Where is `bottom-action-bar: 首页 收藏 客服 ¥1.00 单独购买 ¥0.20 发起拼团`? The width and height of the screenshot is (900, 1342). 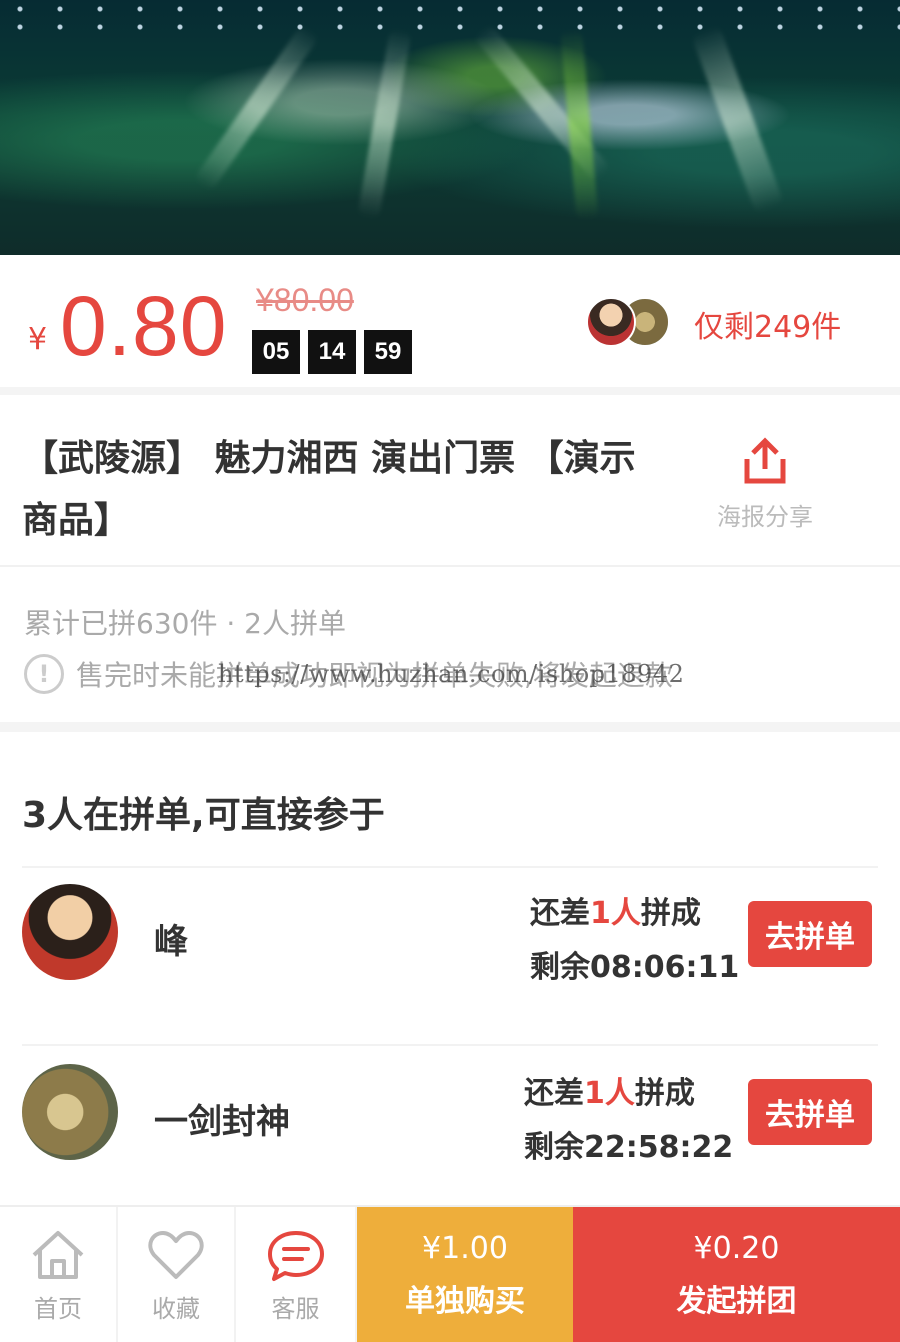
bottom-action-bar: 首页 收藏 客服 ¥1.00 单独购买 ¥0.20 发起拼团 is located at coordinates (450, 1273).